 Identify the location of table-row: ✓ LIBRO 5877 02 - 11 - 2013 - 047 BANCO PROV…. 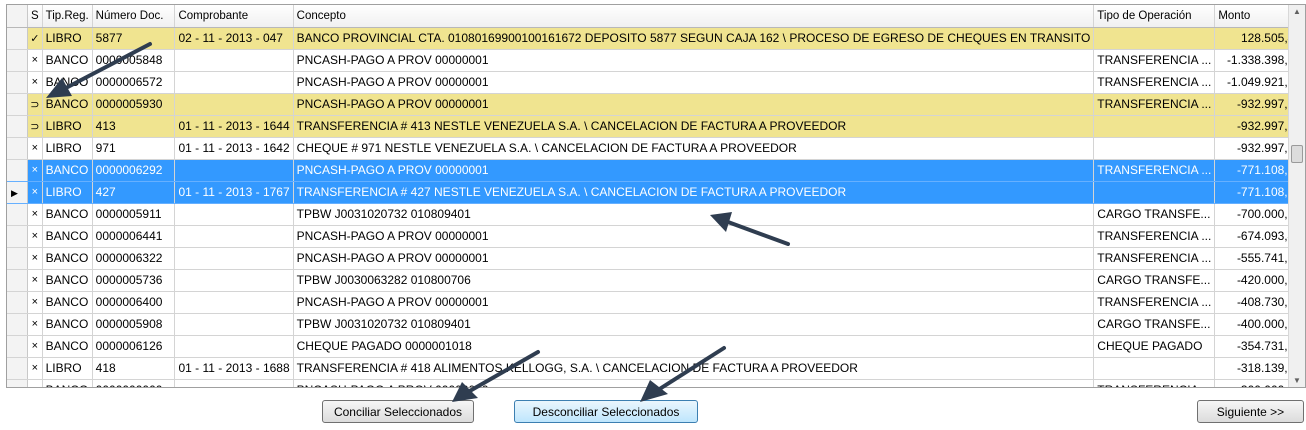
(656, 38).